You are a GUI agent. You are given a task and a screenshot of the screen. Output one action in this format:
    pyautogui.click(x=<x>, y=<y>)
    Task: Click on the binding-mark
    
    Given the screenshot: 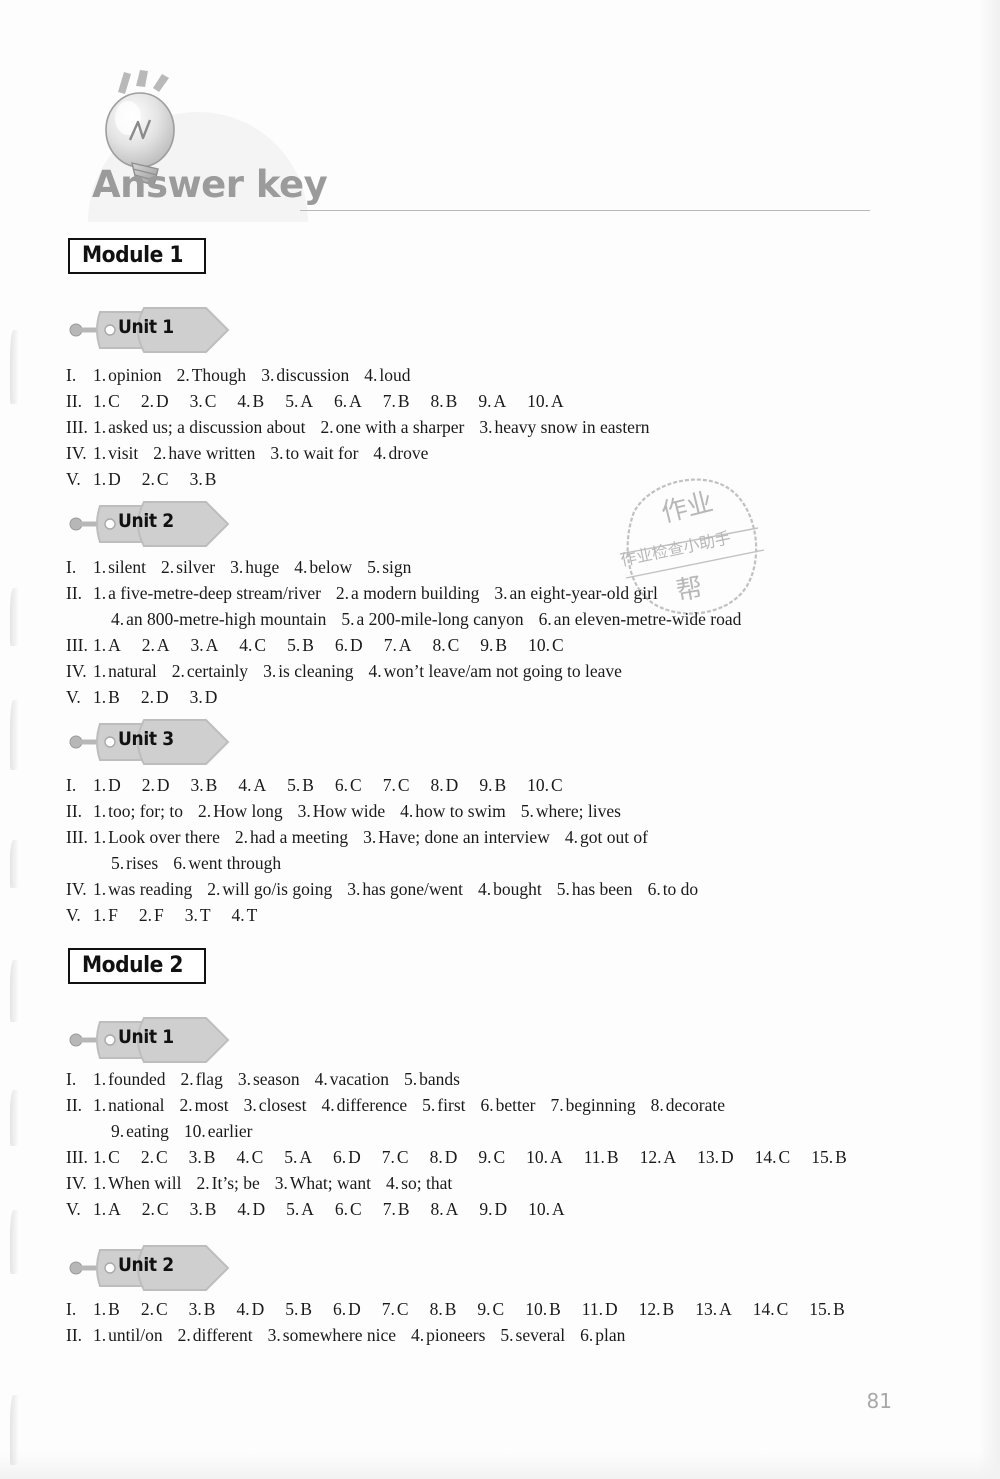 What is the action you would take?
    pyautogui.click(x=14, y=367)
    